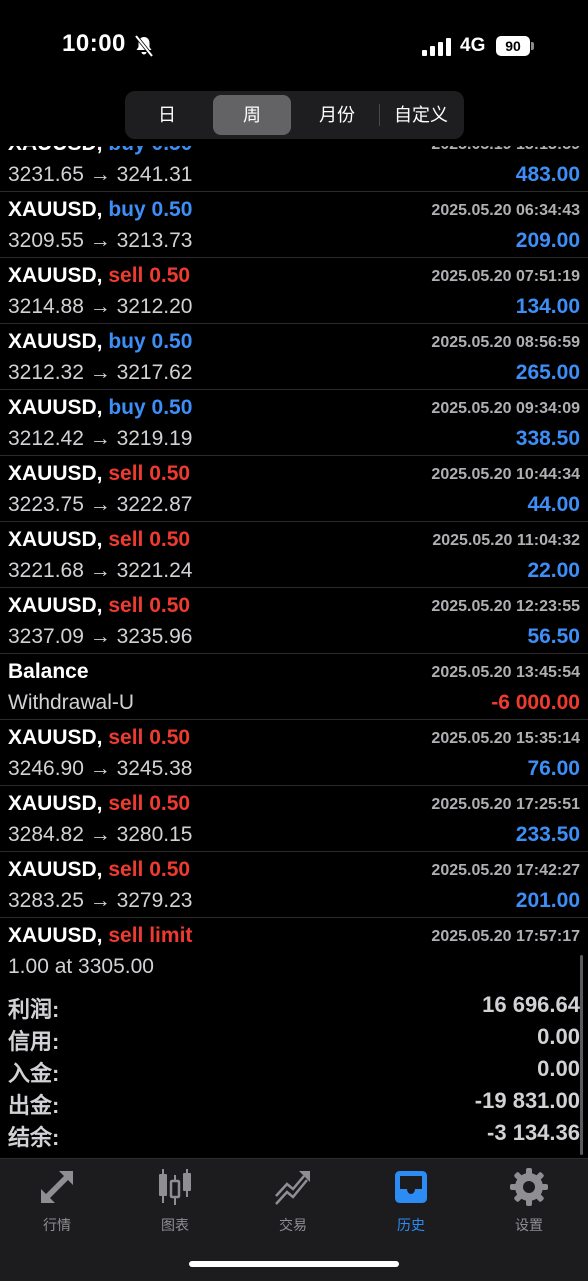 The width and height of the screenshot is (588, 1281). Describe the element at coordinates (81, 966) in the screenshot. I see `order-volume-price: 1.00 at 3305.00` at that location.